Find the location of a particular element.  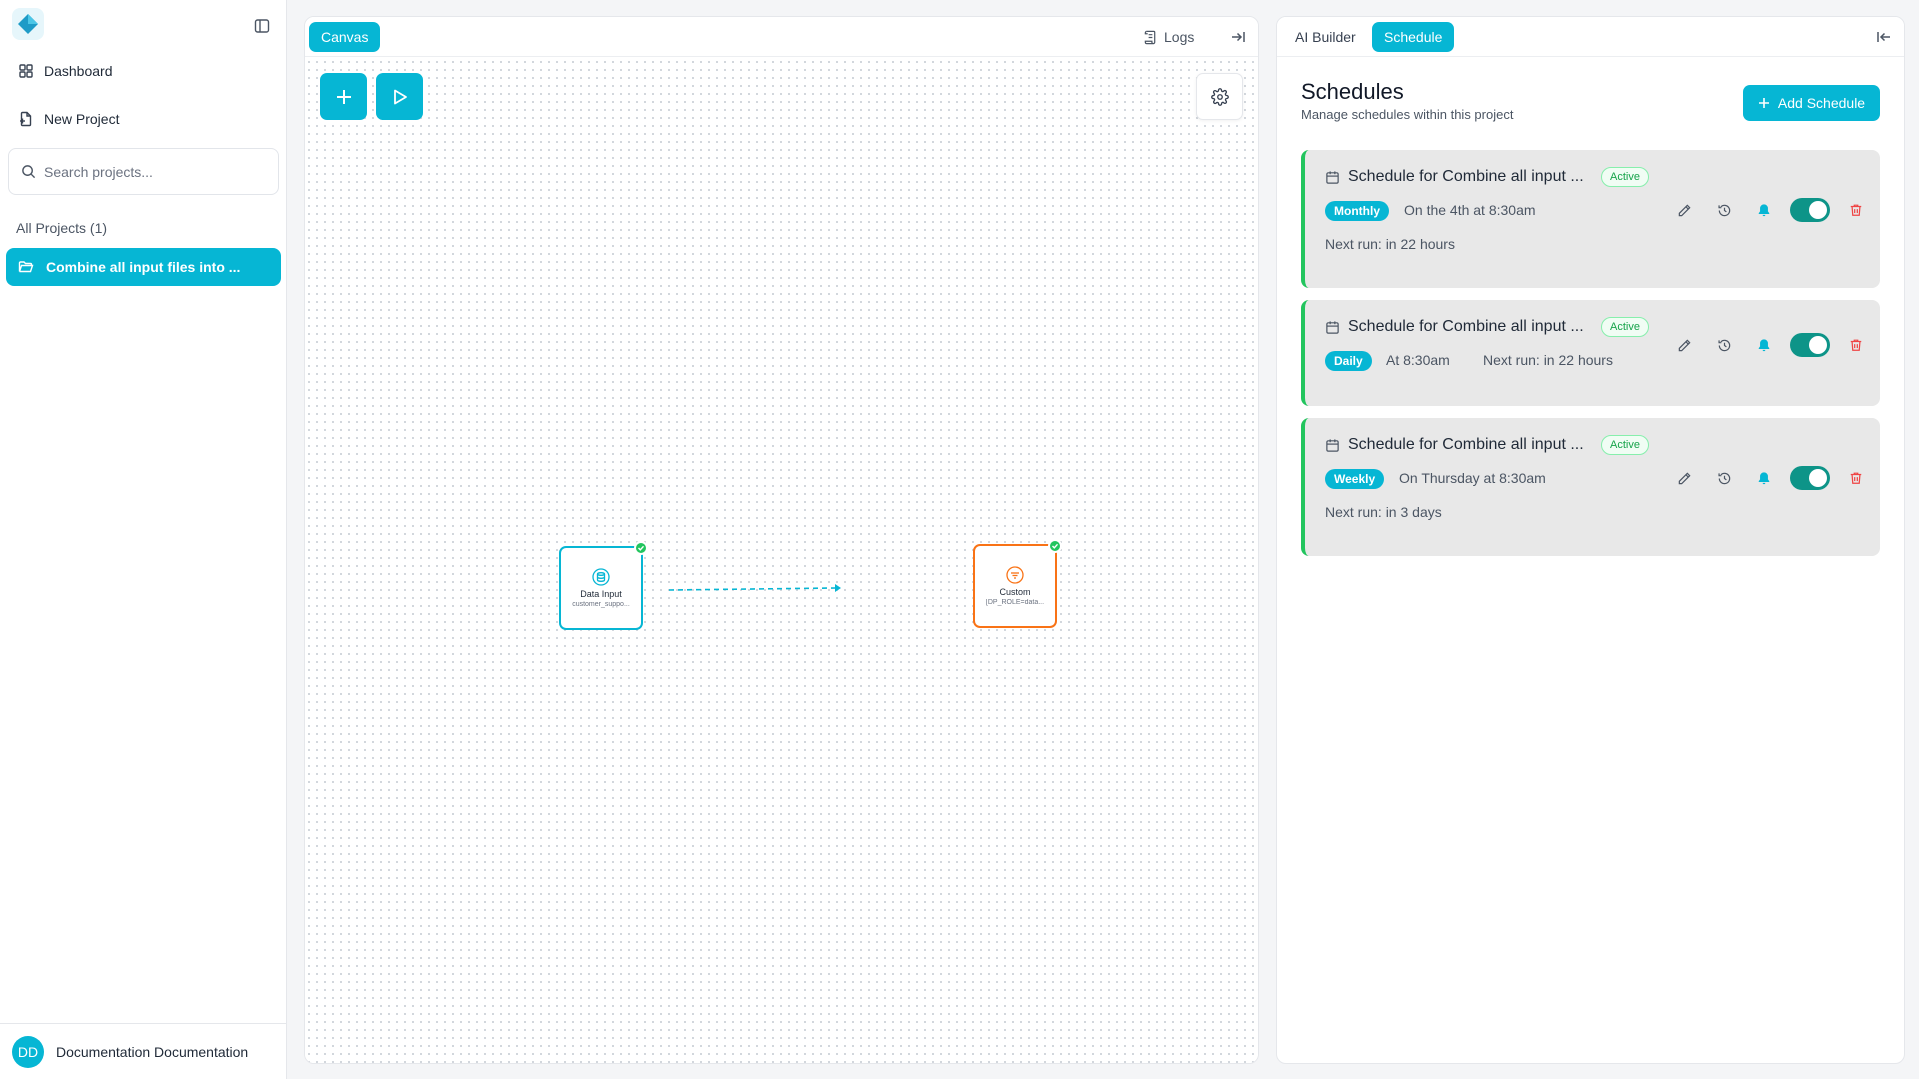

page-title: Schedules is located at coordinates (1352, 91).